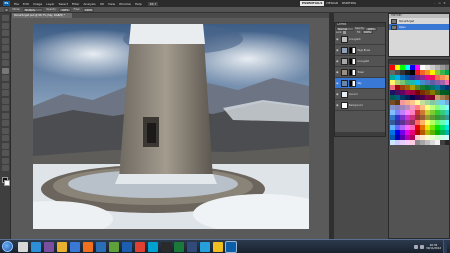  I want to click on 3d-rotate-tool-icon, so click(5, 153).